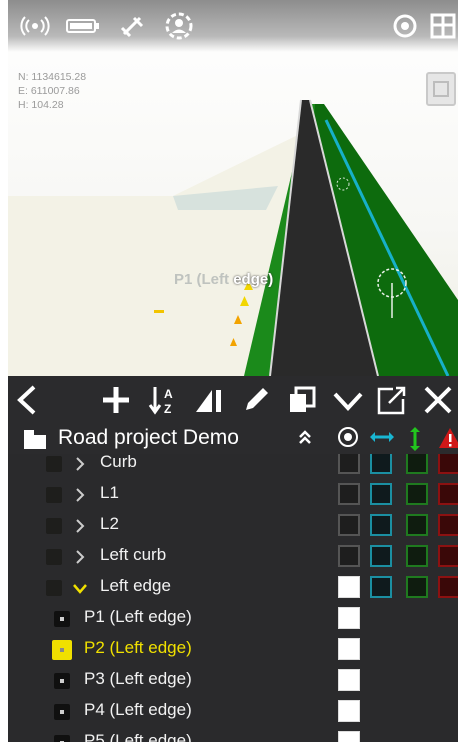  What do you see at coordinates (233, 556) in the screenshot?
I see `tree-row-line: Left curb` at bounding box center [233, 556].